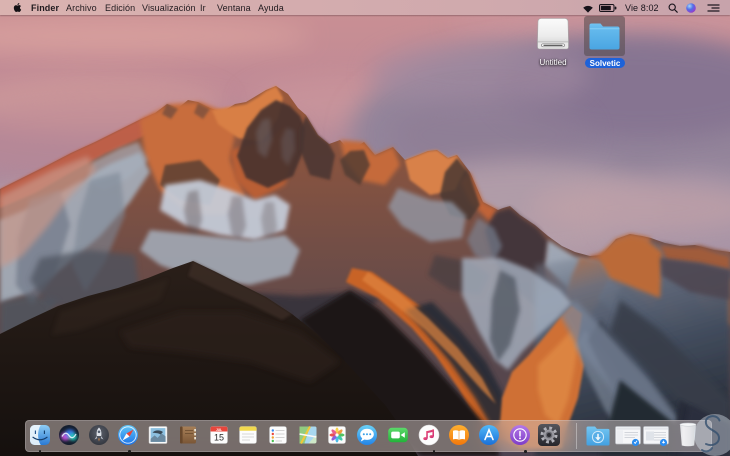 Image resolution: width=730 pixels, height=456 pixels. What do you see at coordinates (218, 438) in the screenshot?
I see `svg-text: 15` at bounding box center [218, 438].